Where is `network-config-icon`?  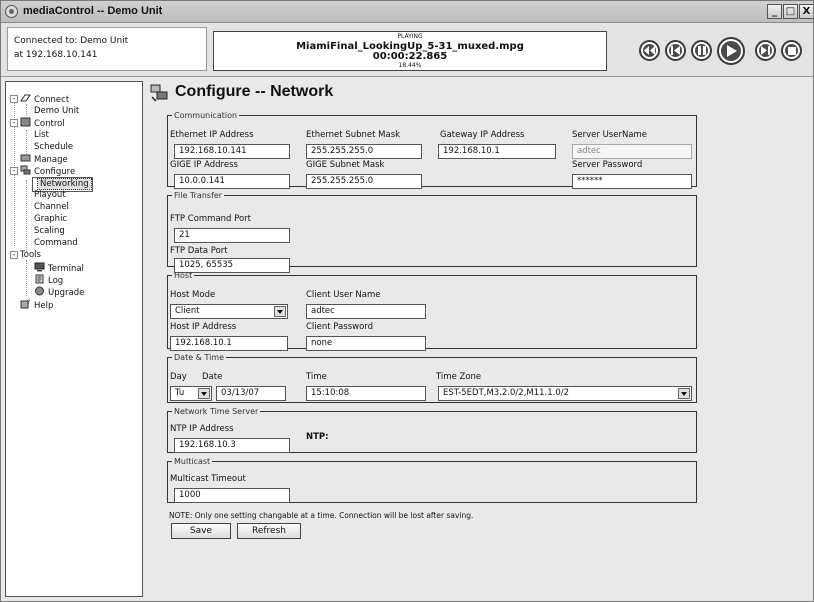 network-config-icon is located at coordinates (159, 93).